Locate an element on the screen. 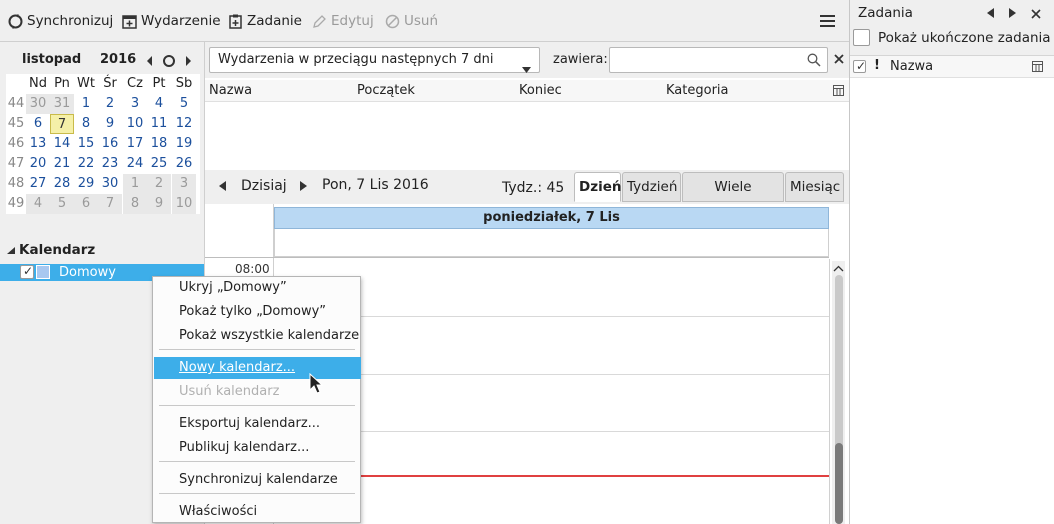 This screenshot has width=1054, height=524. new-event-button: Wydarzenie is located at coordinates (171, 21).